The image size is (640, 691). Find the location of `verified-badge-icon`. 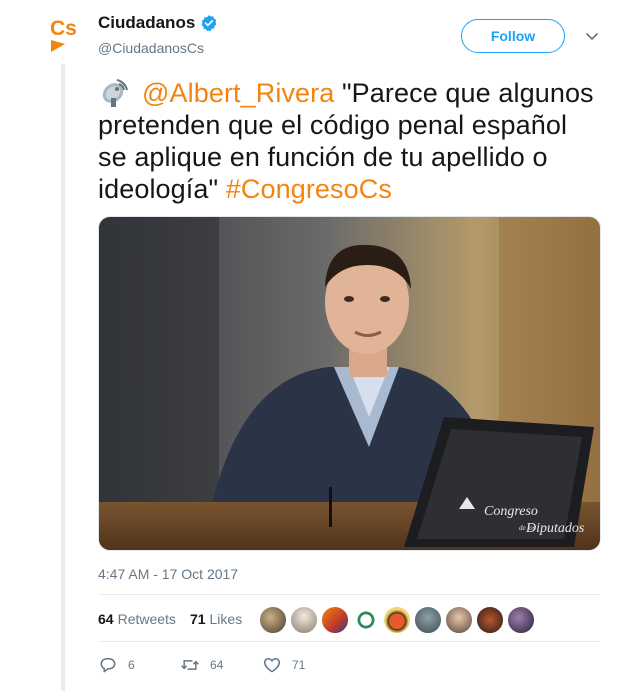

verified-badge-icon is located at coordinates (209, 23).